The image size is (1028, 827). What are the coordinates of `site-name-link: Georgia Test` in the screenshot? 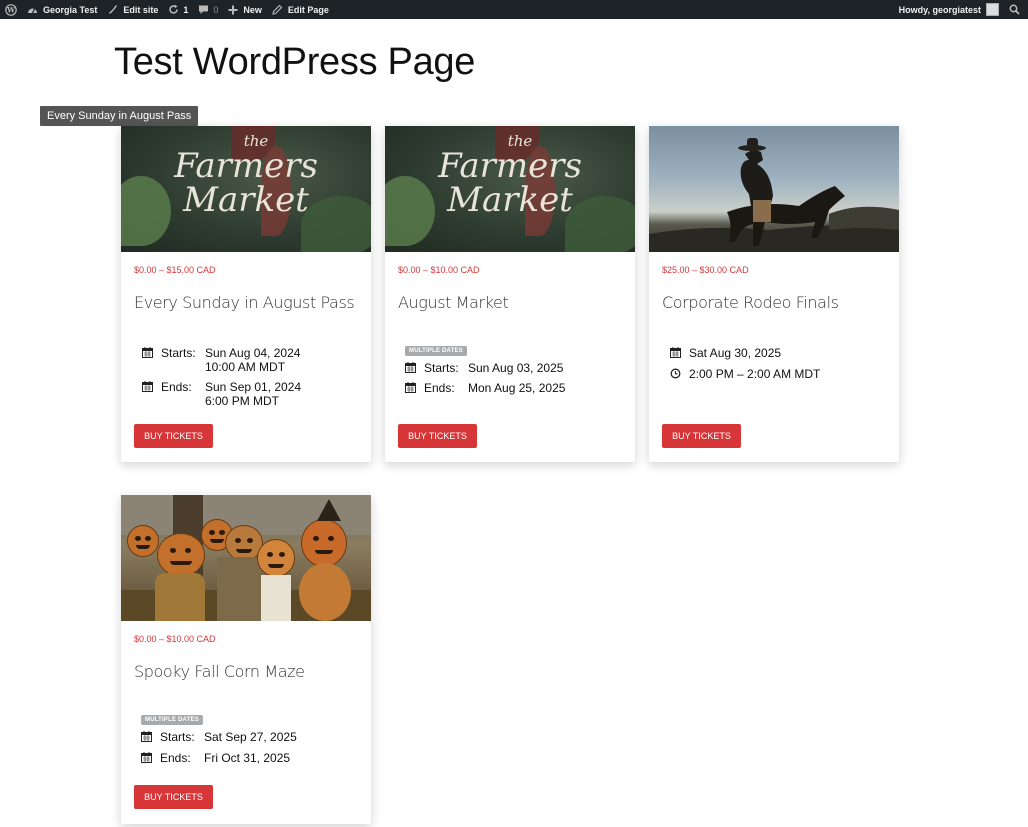 It's located at (62, 9).